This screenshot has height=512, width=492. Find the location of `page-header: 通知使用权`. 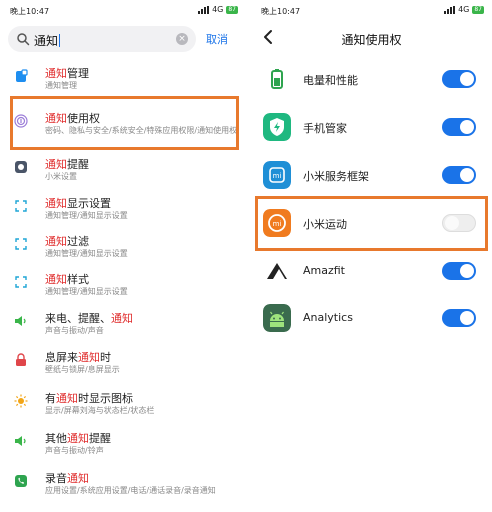

page-header: 通知使用权 is located at coordinates (371, 40).